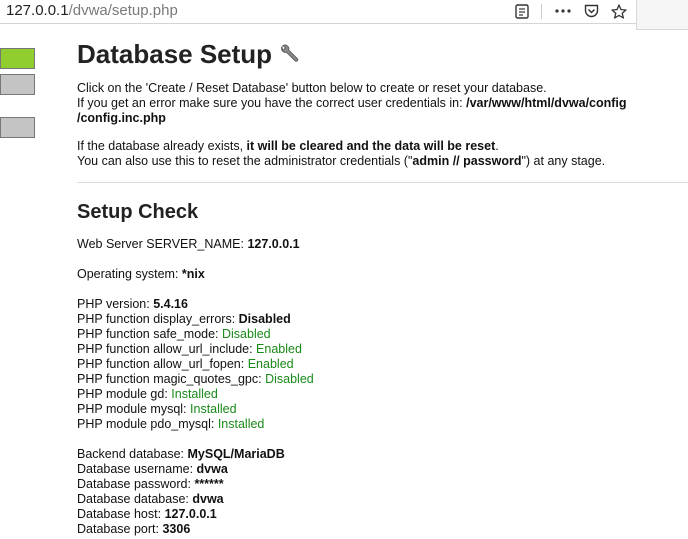 This screenshot has height=539, width=688. Describe the element at coordinates (149, 334) in the screenshot. I see `check-label: PHP function safe_mode:` at that location.